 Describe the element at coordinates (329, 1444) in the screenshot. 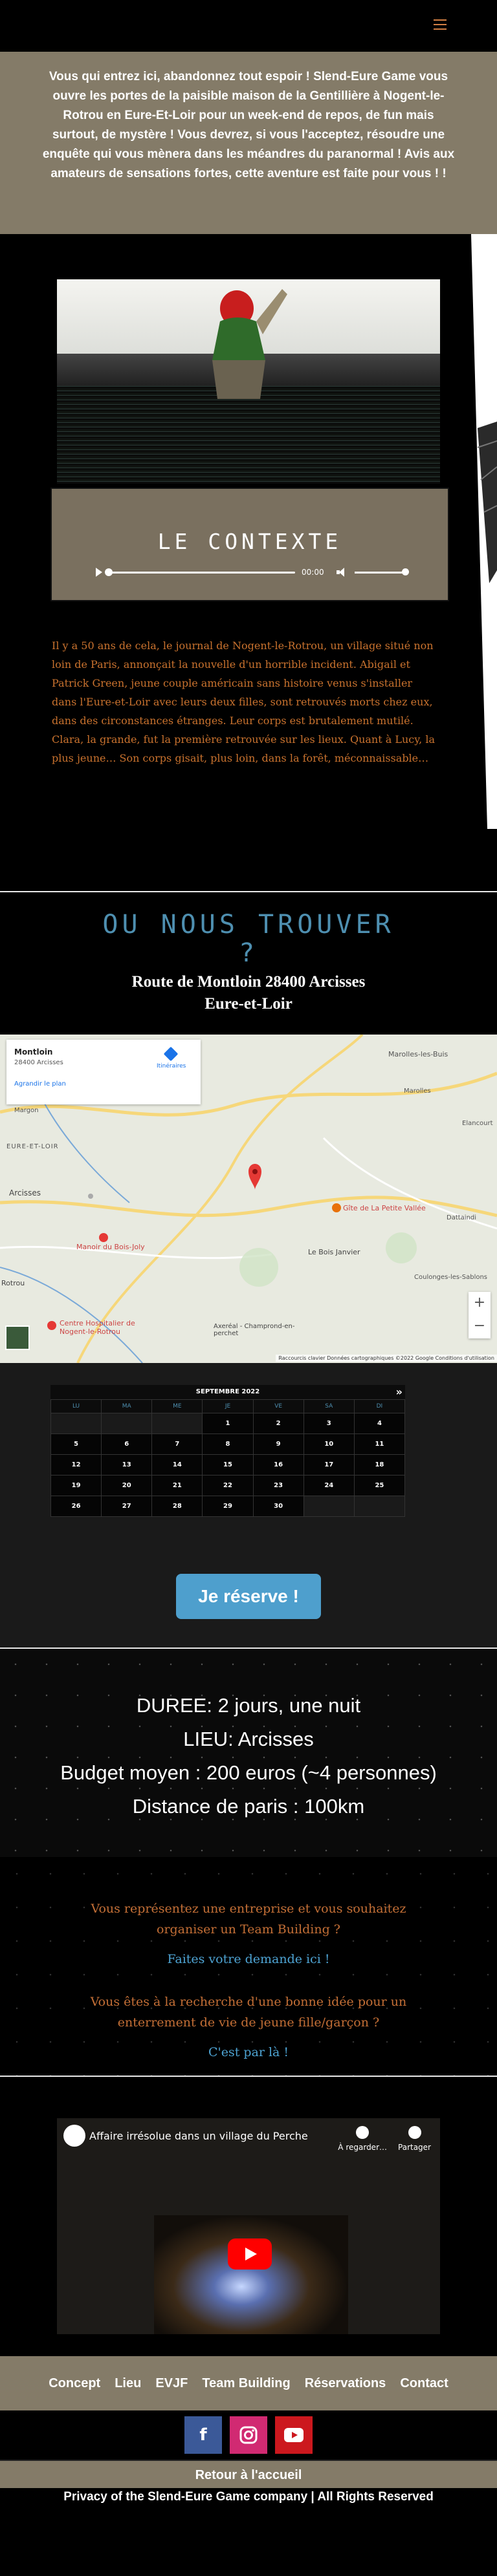

I see `calendar-day: 10` at that location.